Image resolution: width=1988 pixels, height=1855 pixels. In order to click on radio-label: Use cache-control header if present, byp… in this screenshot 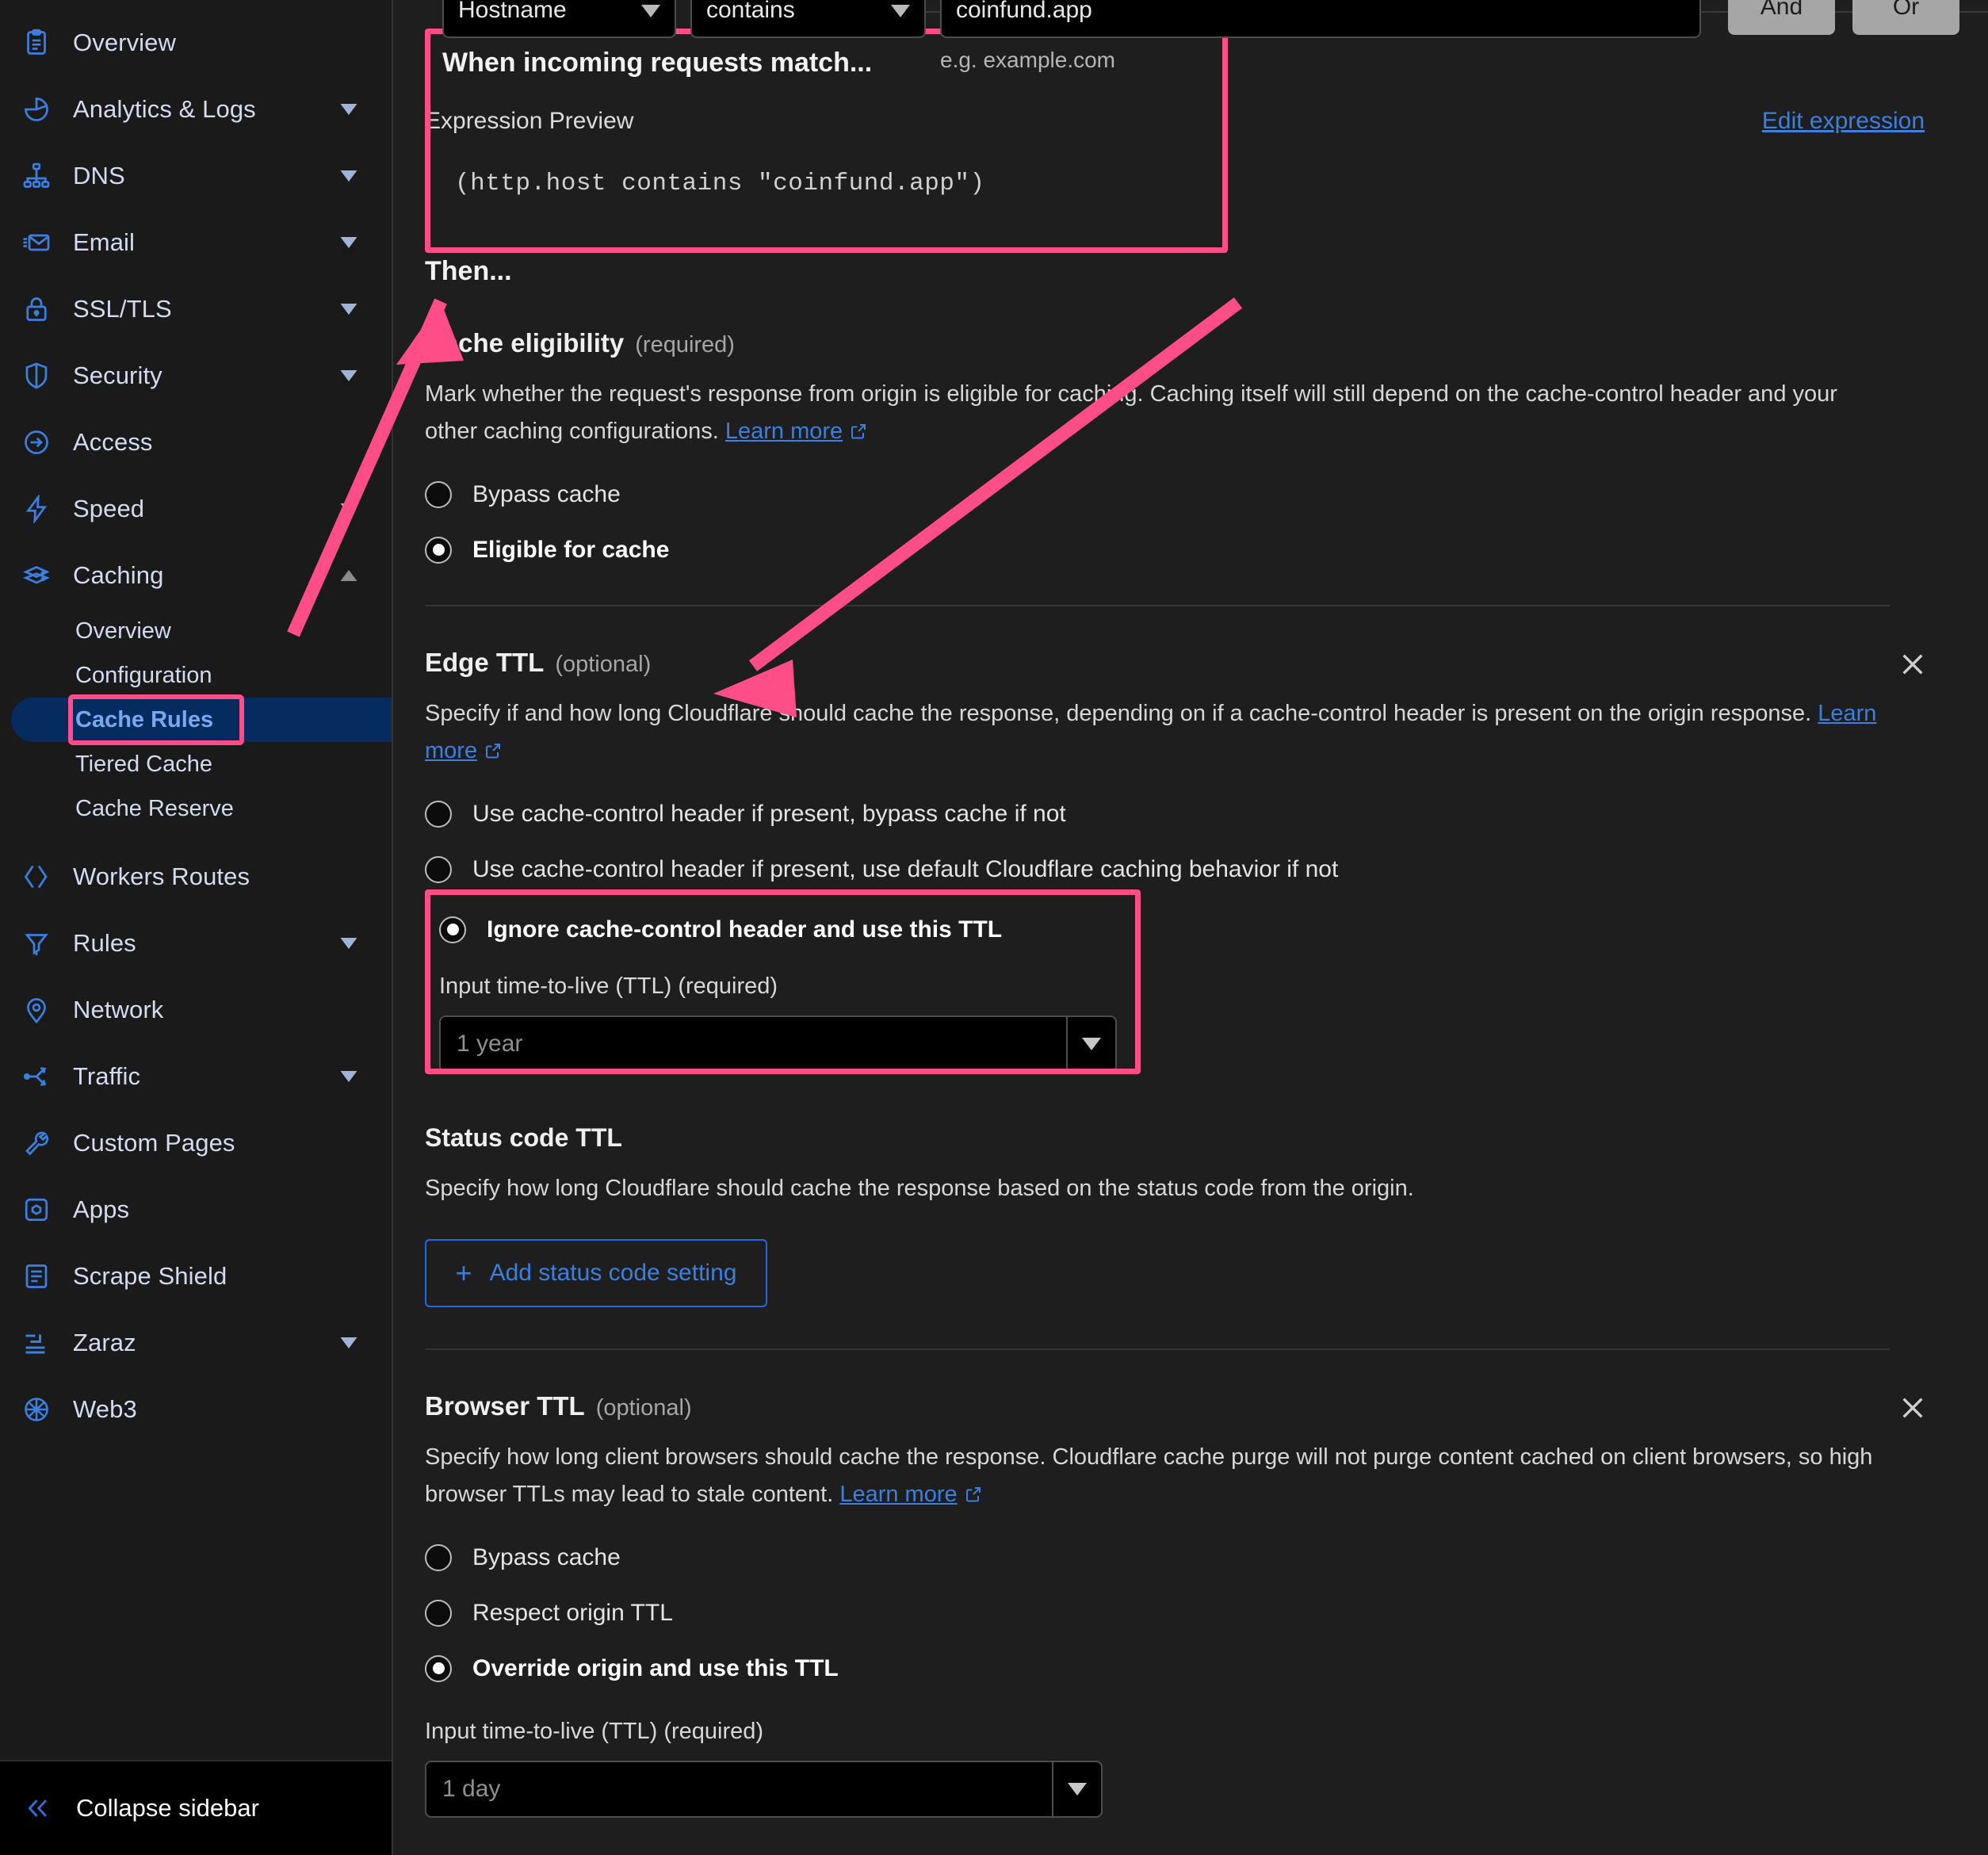, I will do `click(769, 813)`.